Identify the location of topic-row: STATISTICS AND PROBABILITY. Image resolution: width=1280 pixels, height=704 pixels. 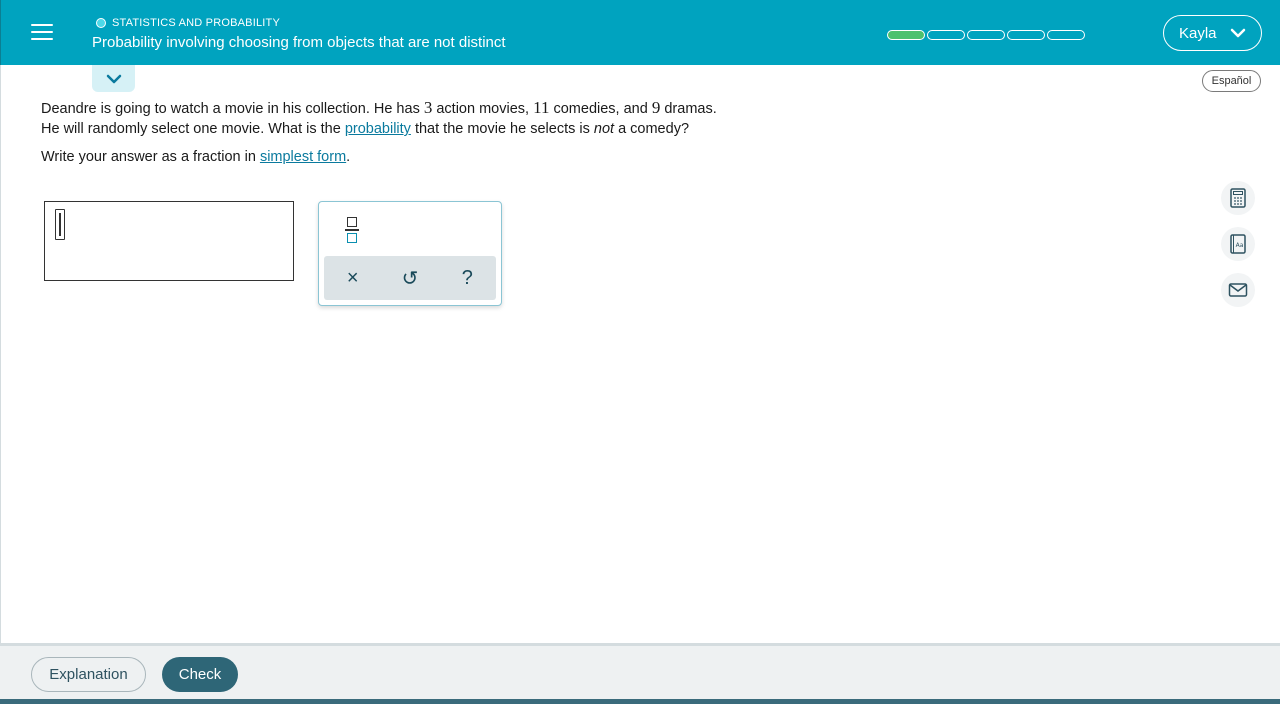
(188, 23).